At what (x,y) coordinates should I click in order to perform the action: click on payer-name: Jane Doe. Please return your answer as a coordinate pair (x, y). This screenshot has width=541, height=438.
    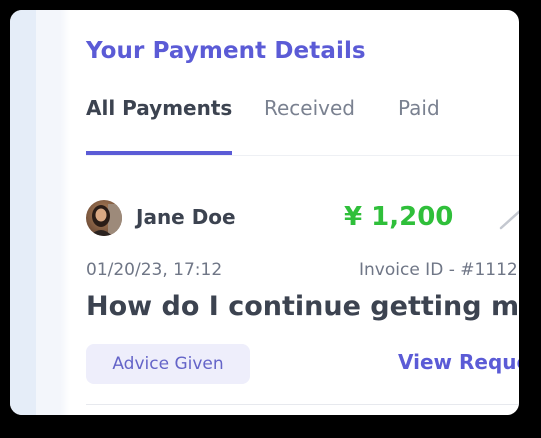
    Looking at the image, I should click on (186, 217).